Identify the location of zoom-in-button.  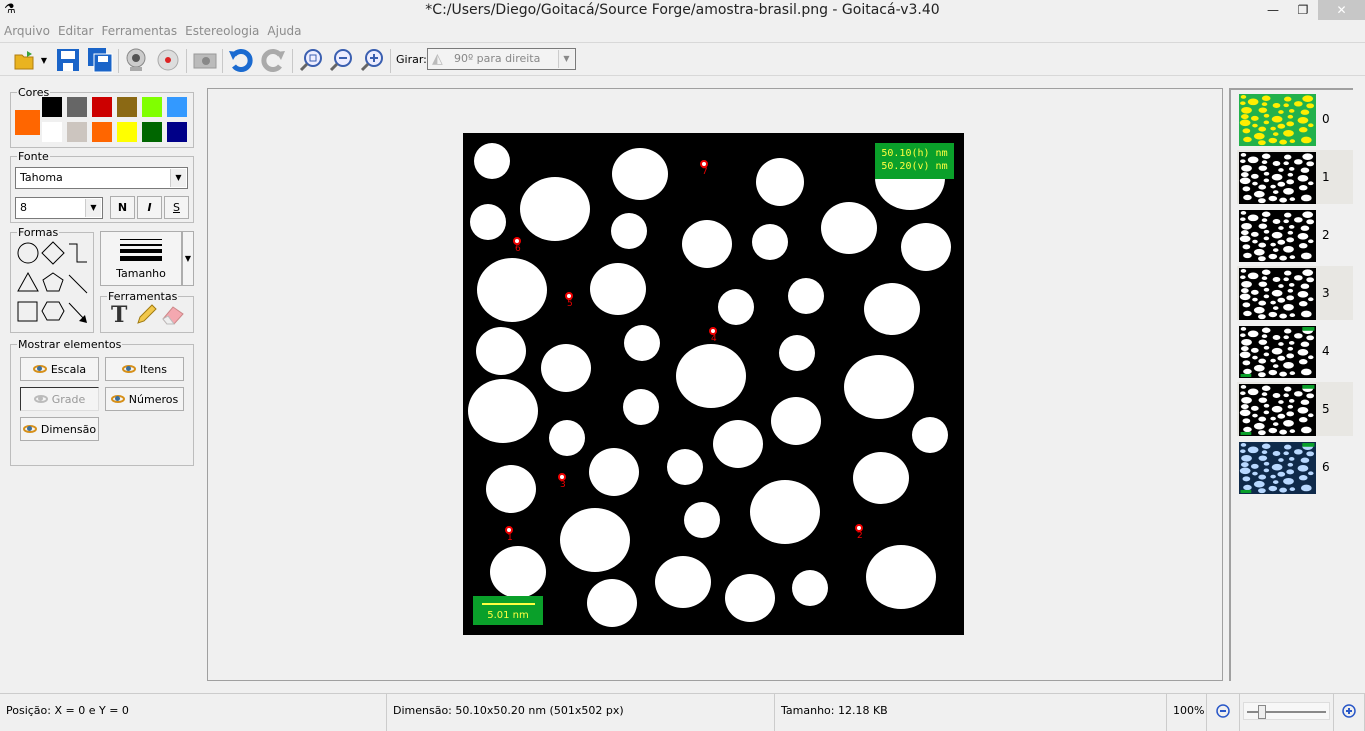
(1349, 712).